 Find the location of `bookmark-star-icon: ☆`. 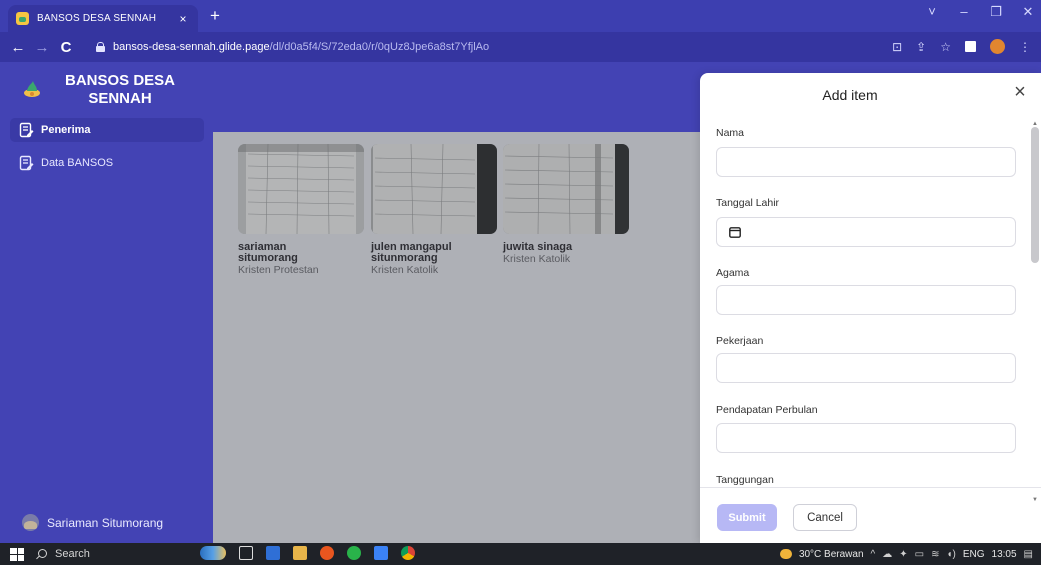

bookmark-star-icon: ☆ is located at coordinates (945, 47).